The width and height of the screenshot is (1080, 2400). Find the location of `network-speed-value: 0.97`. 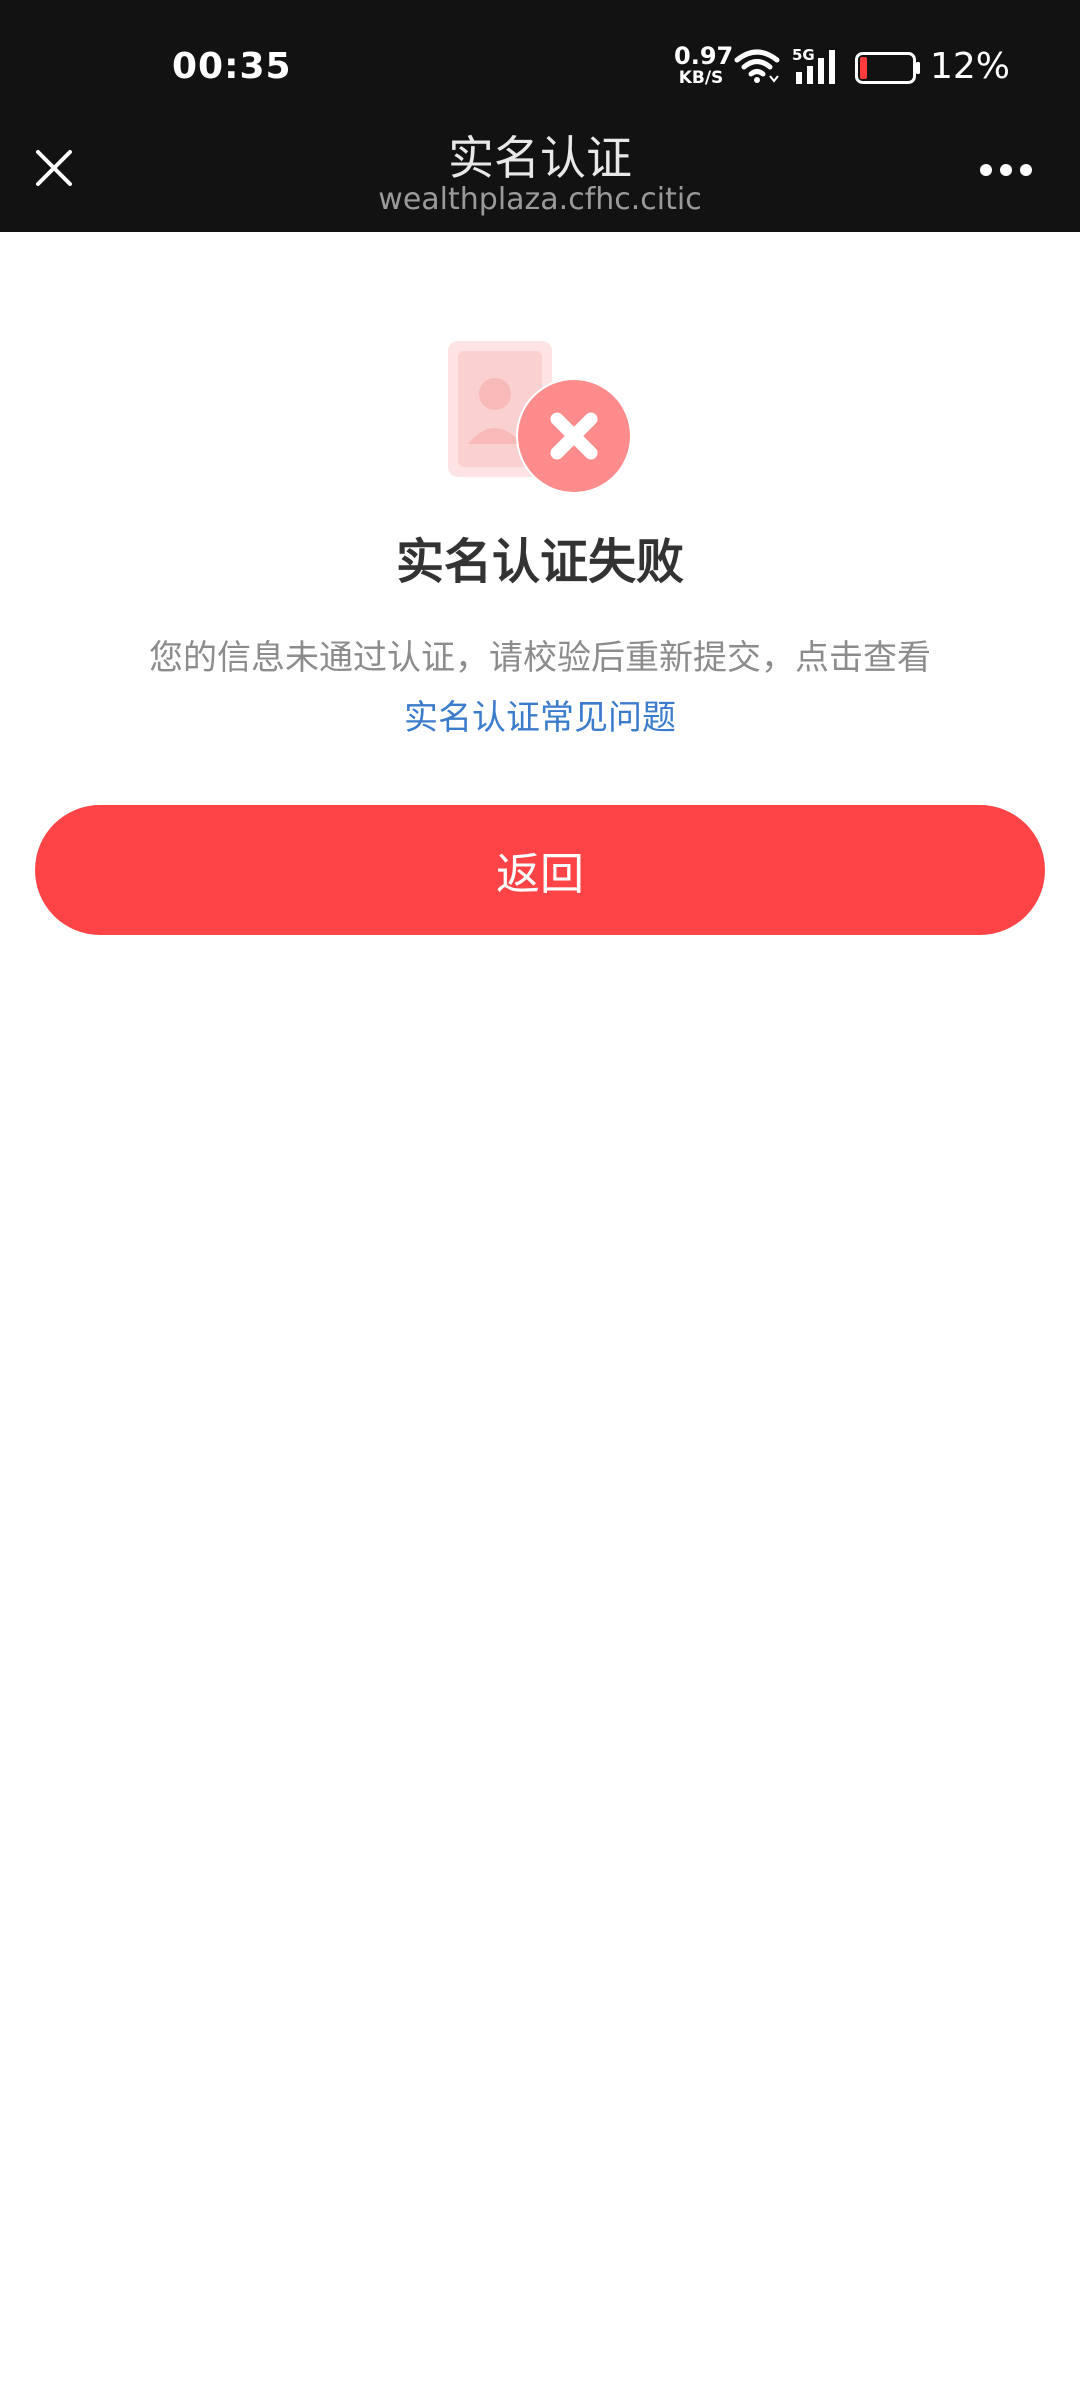

network-speed-value: 0.97 is located at coordinates (704, 56).